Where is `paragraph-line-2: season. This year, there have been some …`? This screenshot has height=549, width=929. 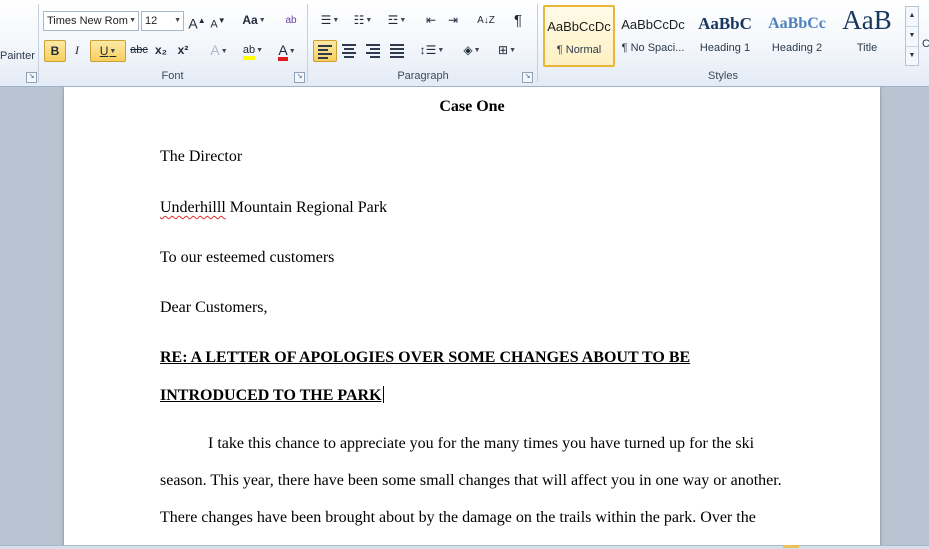
paragraph-line-2: season. This year, there have been some … is located at coordinates (471, 480).